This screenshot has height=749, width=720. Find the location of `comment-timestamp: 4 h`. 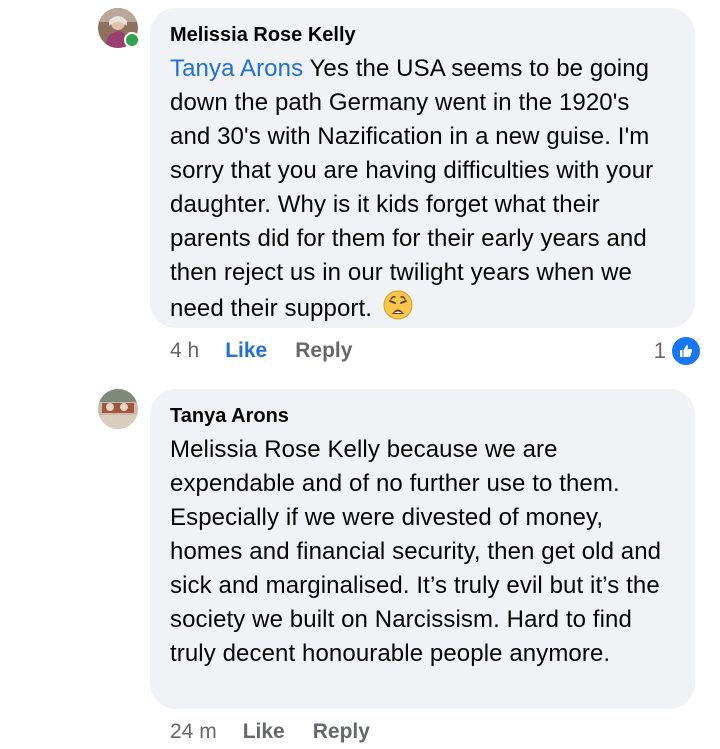

comment-timestamp: 4 h is located at coordinates (184, 351).